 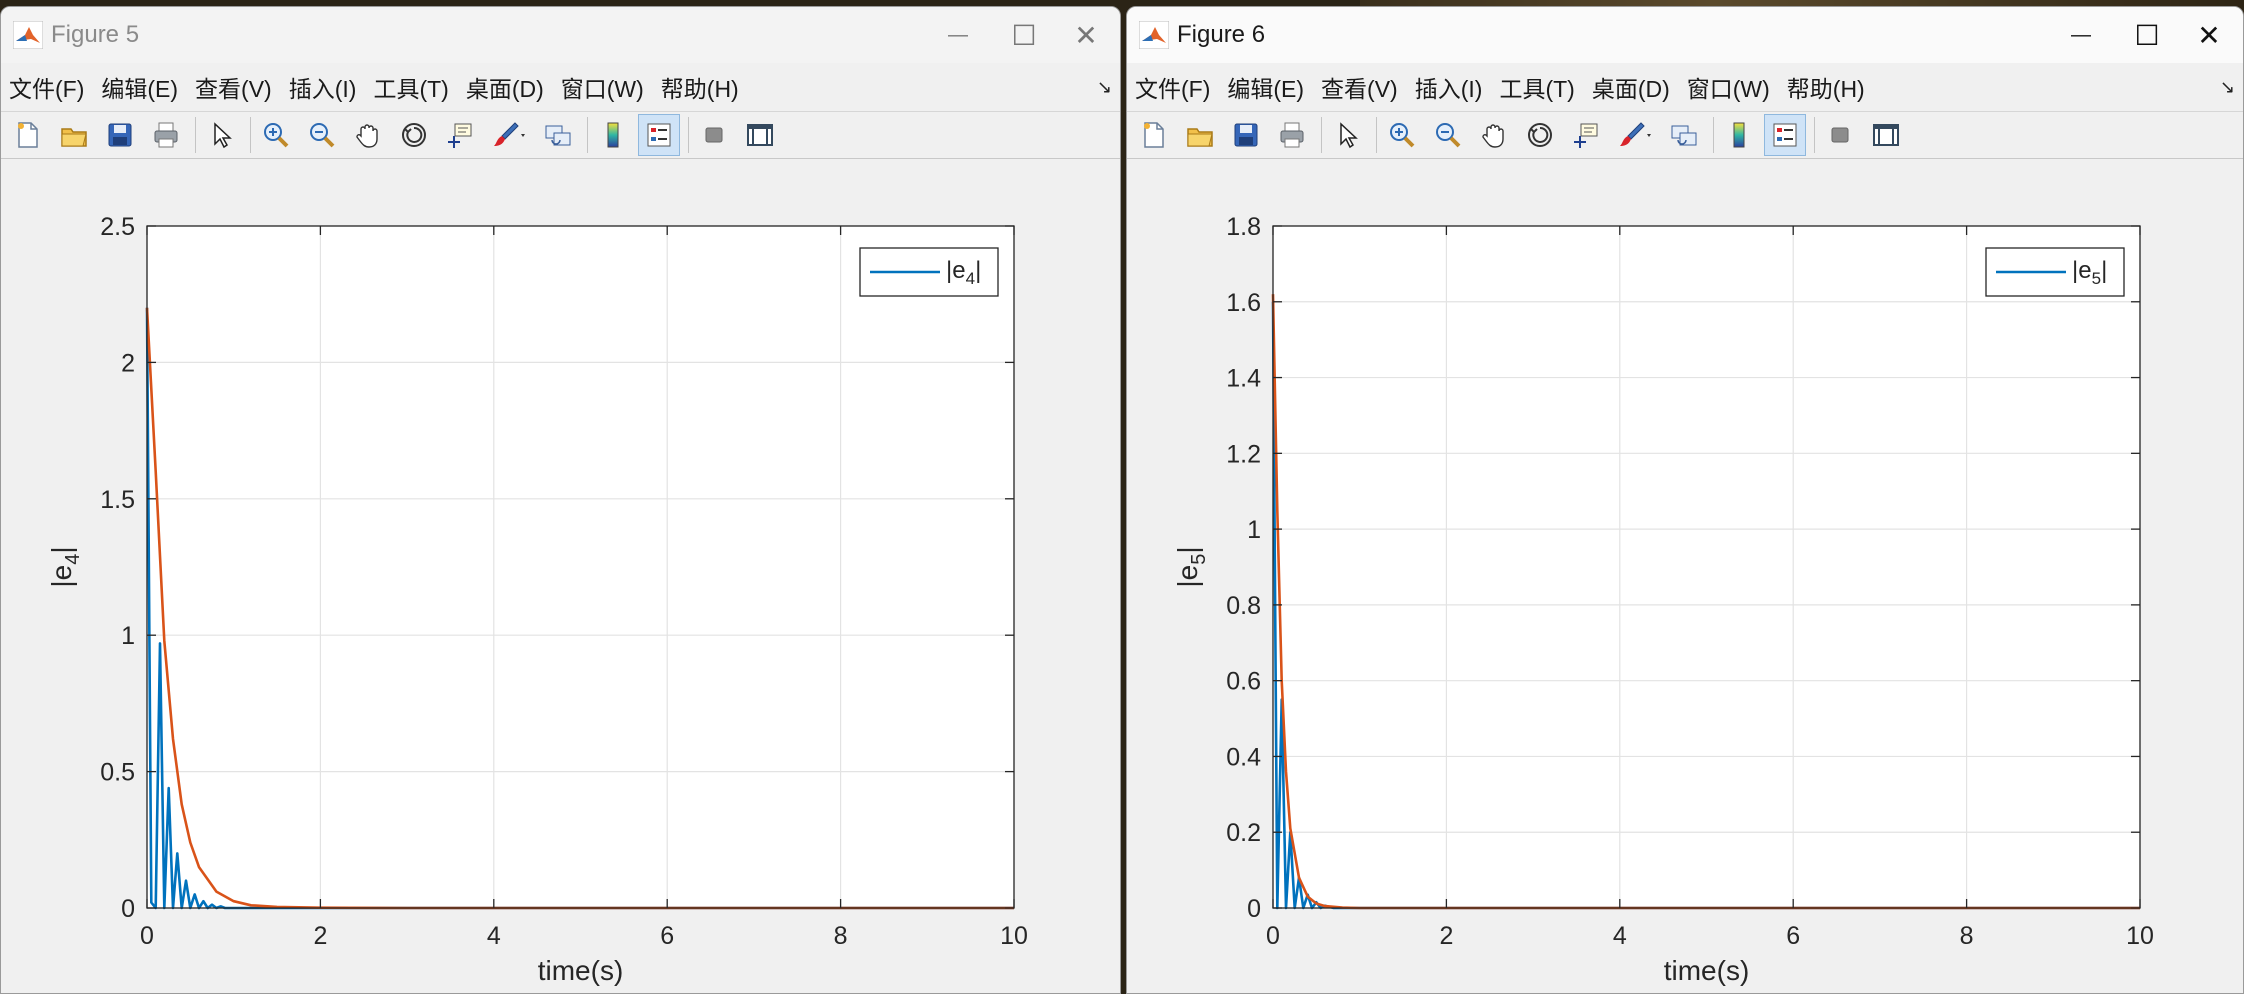 I want to click on y-axis-label: |e5|, so click(x=1191, y=566).